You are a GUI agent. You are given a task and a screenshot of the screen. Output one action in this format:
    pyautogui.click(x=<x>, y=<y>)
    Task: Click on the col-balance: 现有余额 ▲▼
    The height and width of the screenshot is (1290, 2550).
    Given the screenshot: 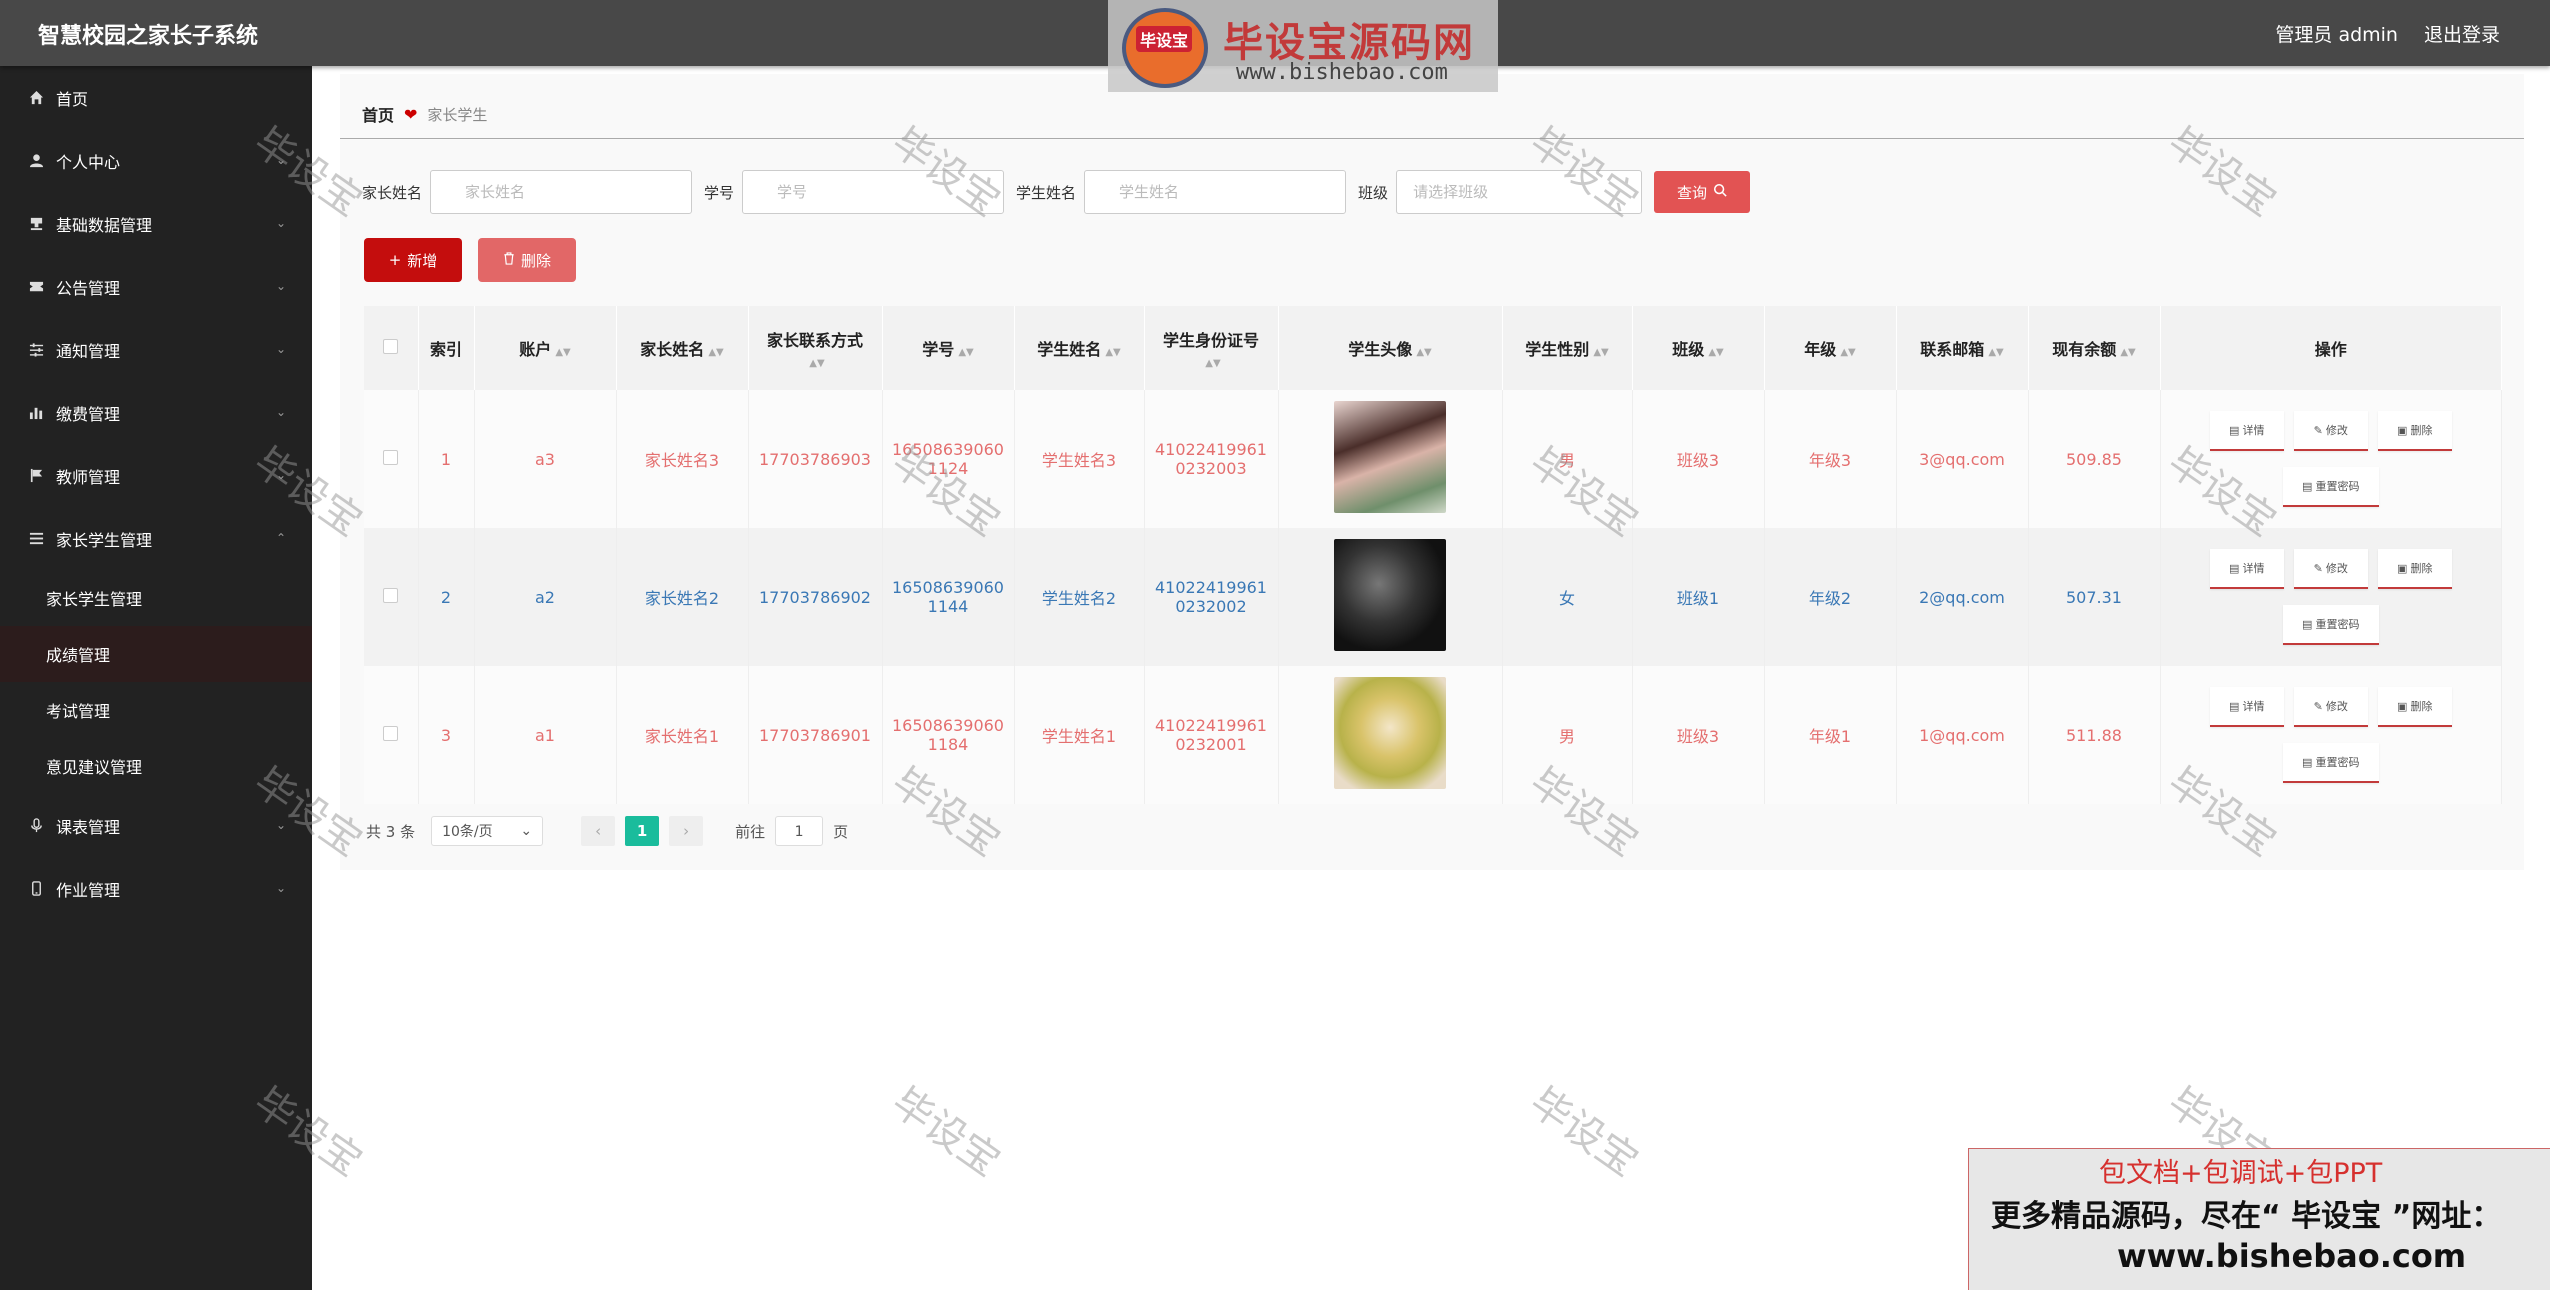 What is the action you would take?
    pyautogui.click(x=2094, y=348)
    